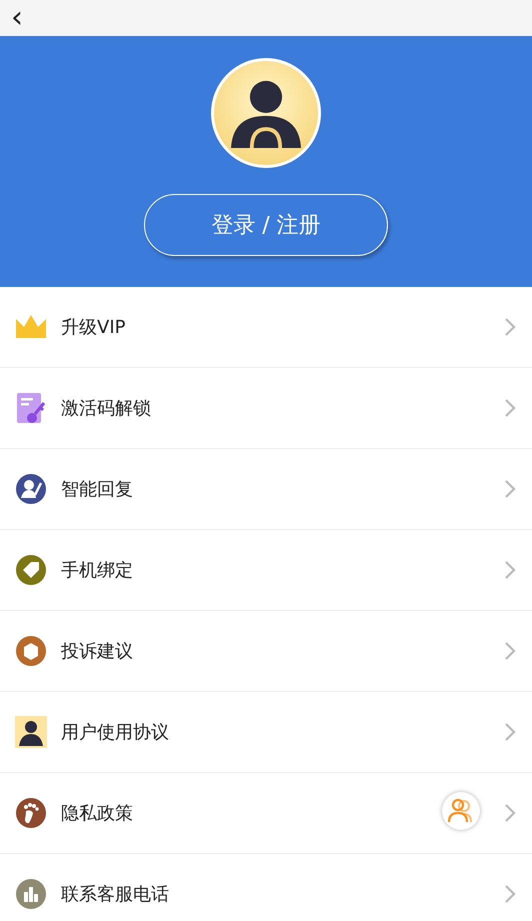 This screenshot has width=532, height=921. Describe the element at coordinates (31, 408) in the screenshot. I see `key-icon` at that location.